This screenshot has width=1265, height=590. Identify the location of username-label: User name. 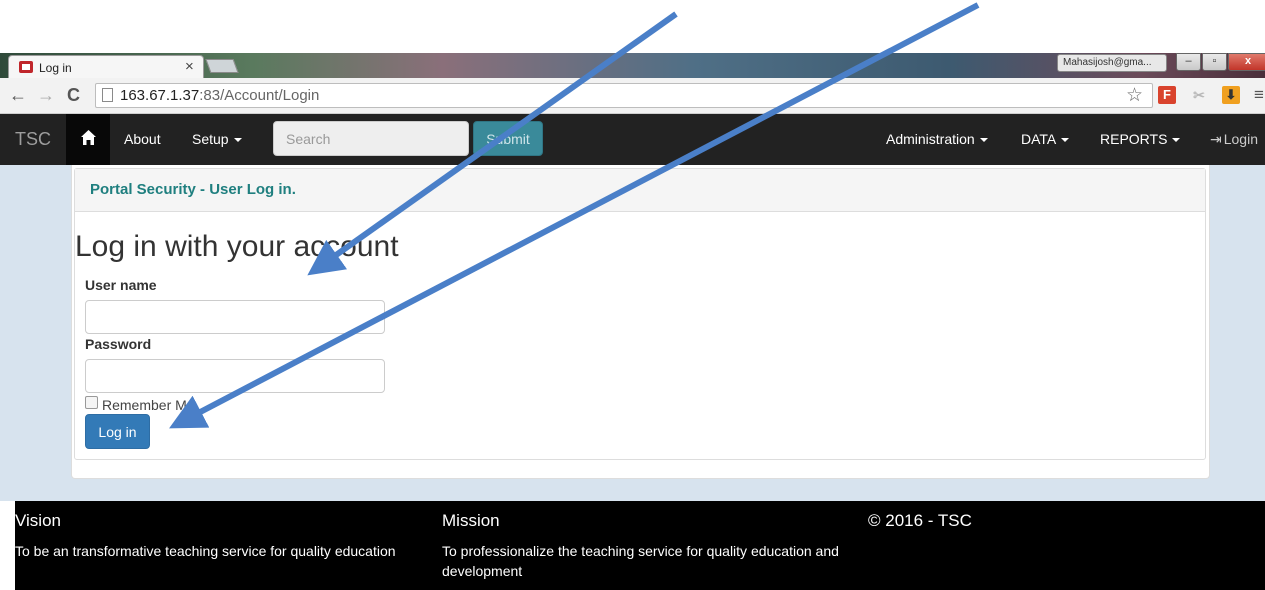
(121, 285).